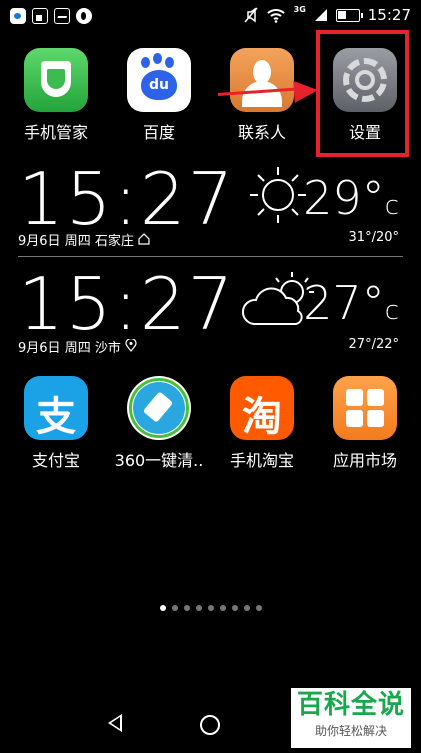 Image resolution: width=421 pixels, height=753 pixels. I want to click on watermark: 百科全说 助你轻松解决, so click(351, 718).